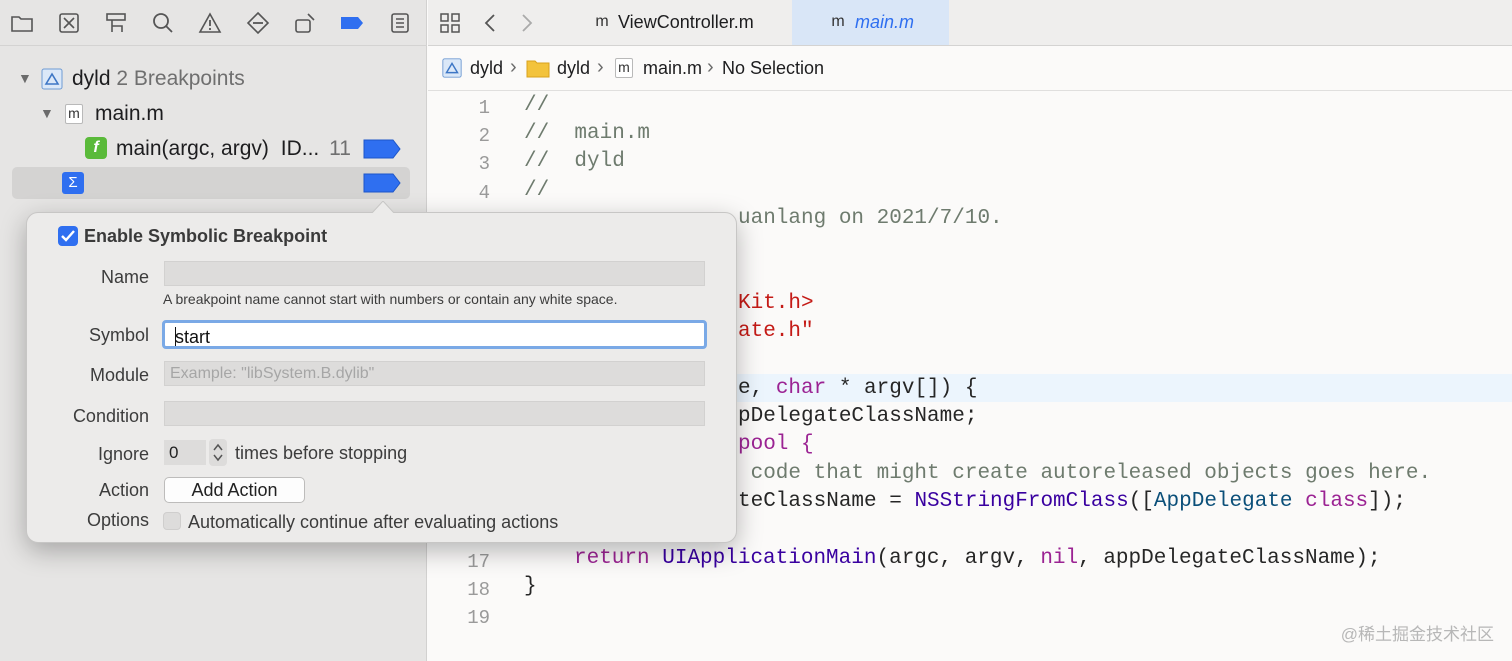 This screenshot has width=1512, height=661. What do you see at coordinates (213, 114) in the screenshot?
I see `file-row: ▼ m main.m` at bounding box center [213, 114].